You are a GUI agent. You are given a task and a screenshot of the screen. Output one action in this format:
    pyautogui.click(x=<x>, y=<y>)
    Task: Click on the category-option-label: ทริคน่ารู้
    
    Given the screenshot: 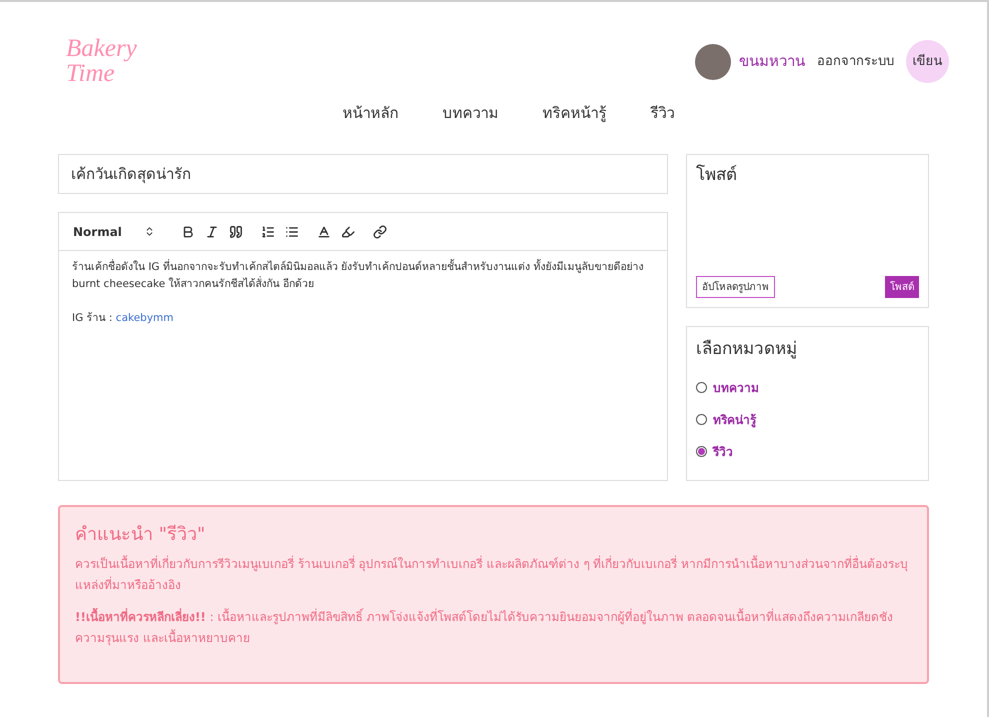 What is the action you would take?
    pyautogui.click(x=734, y=419)
    